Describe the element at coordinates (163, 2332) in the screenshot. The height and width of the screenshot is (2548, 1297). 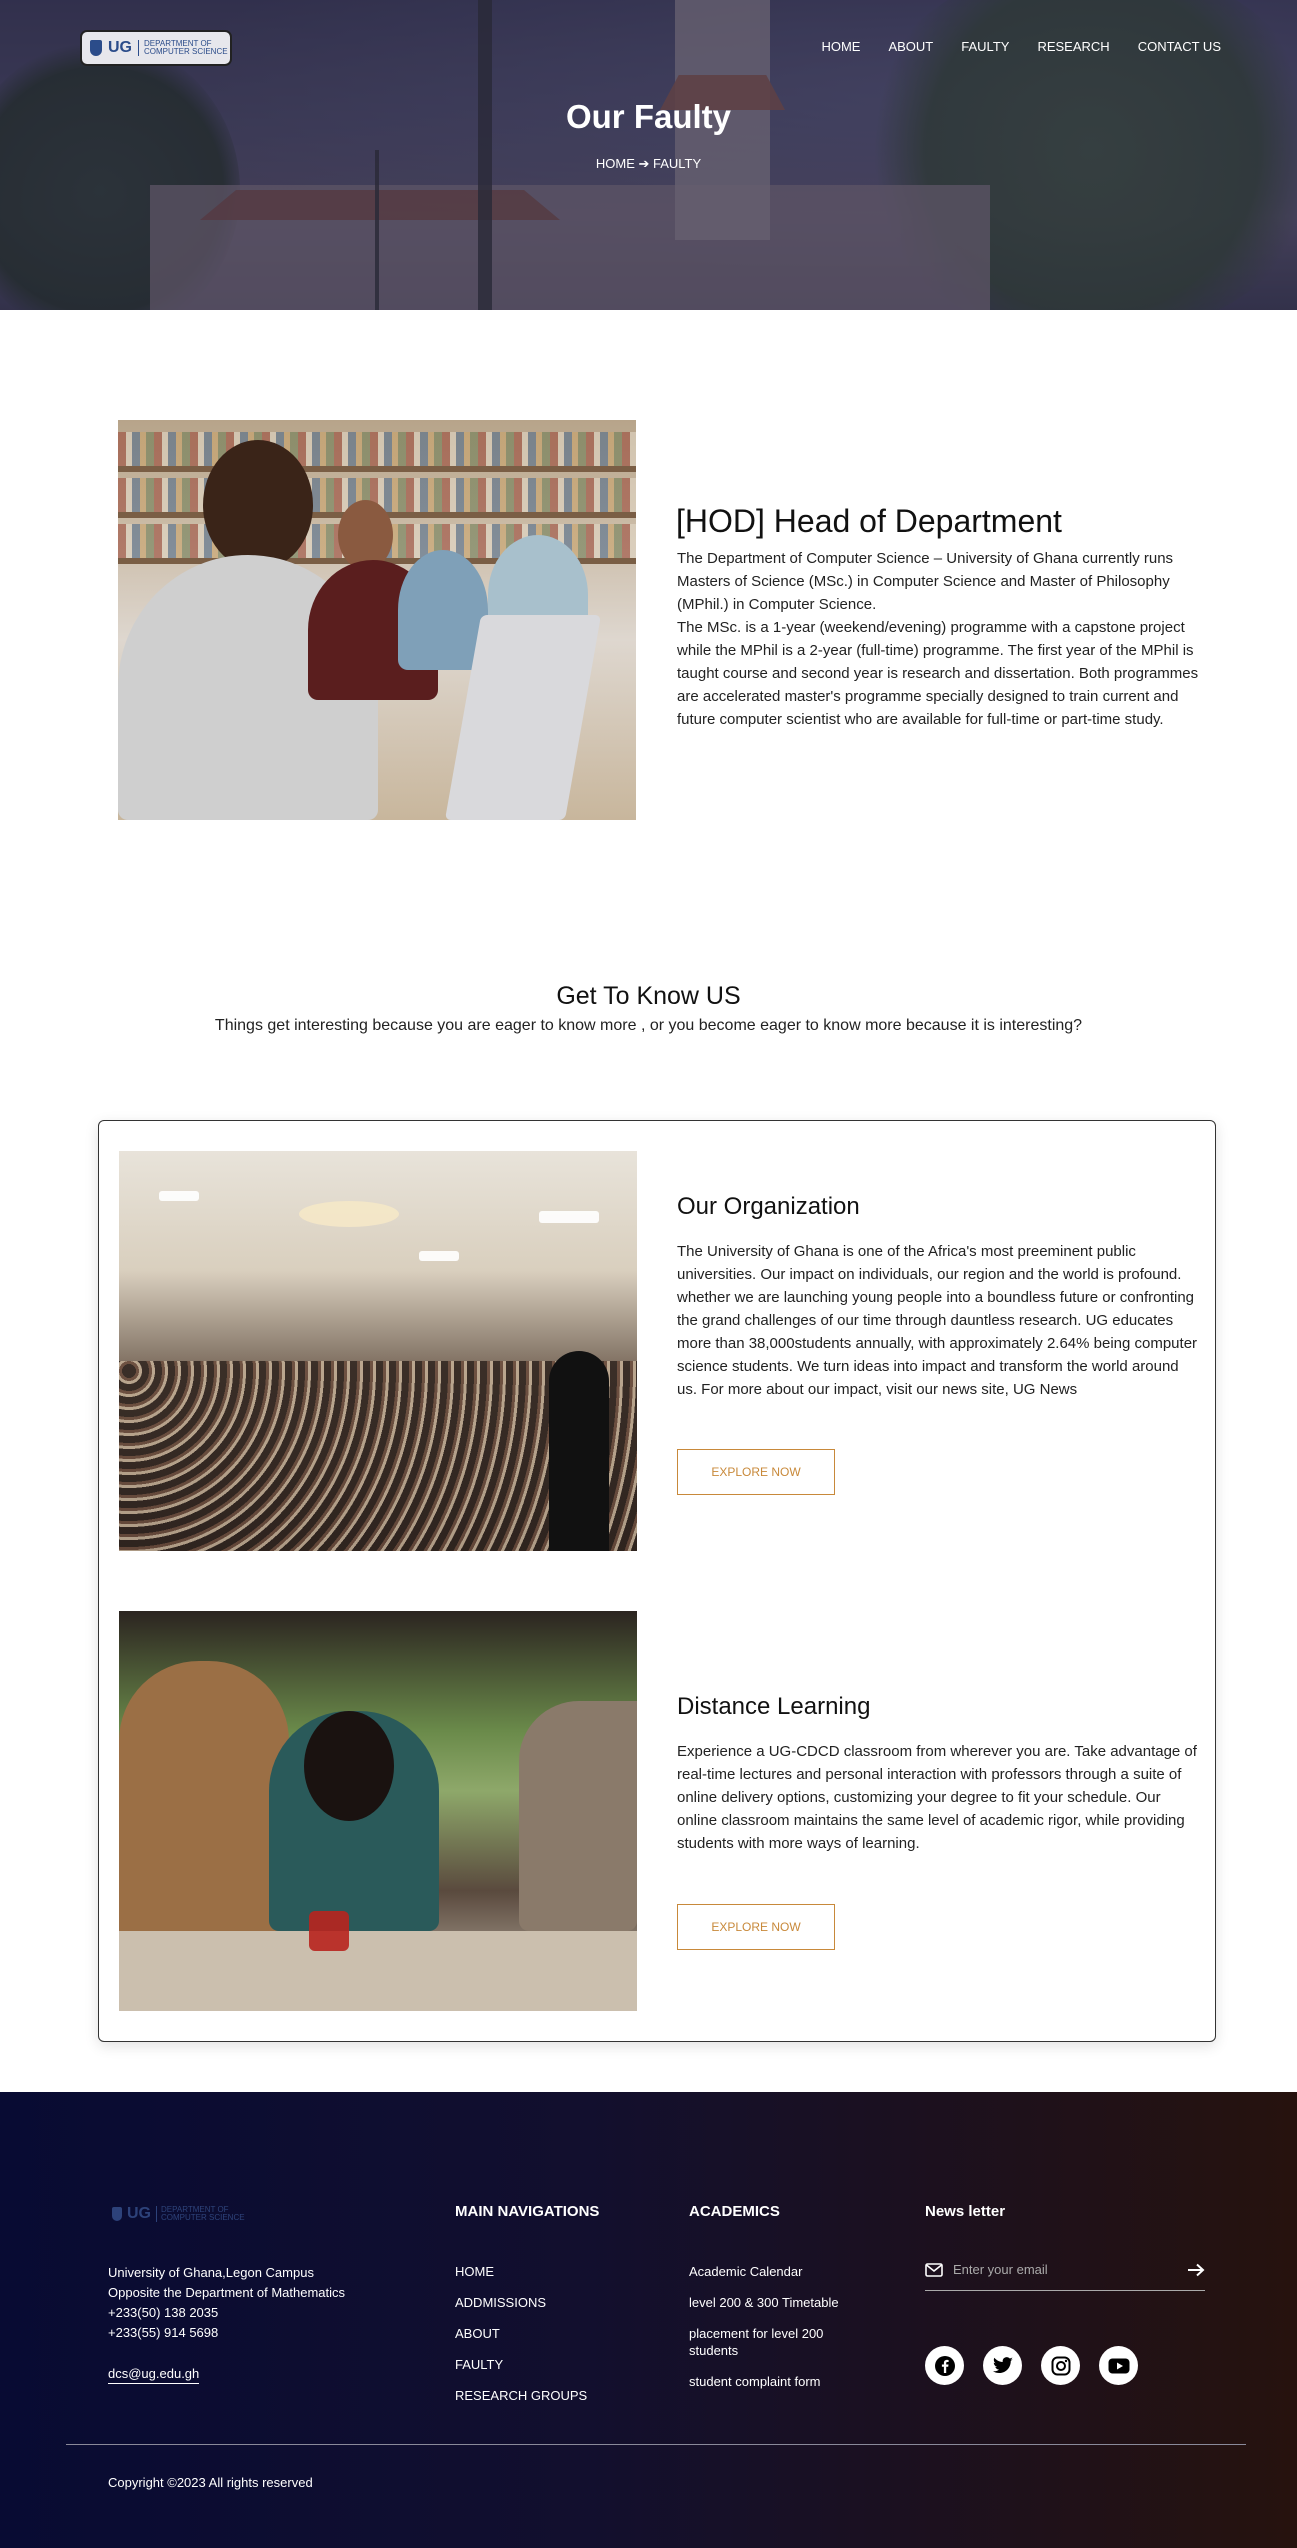
I see `phone-number: +233(55) 914 5698` at that location.